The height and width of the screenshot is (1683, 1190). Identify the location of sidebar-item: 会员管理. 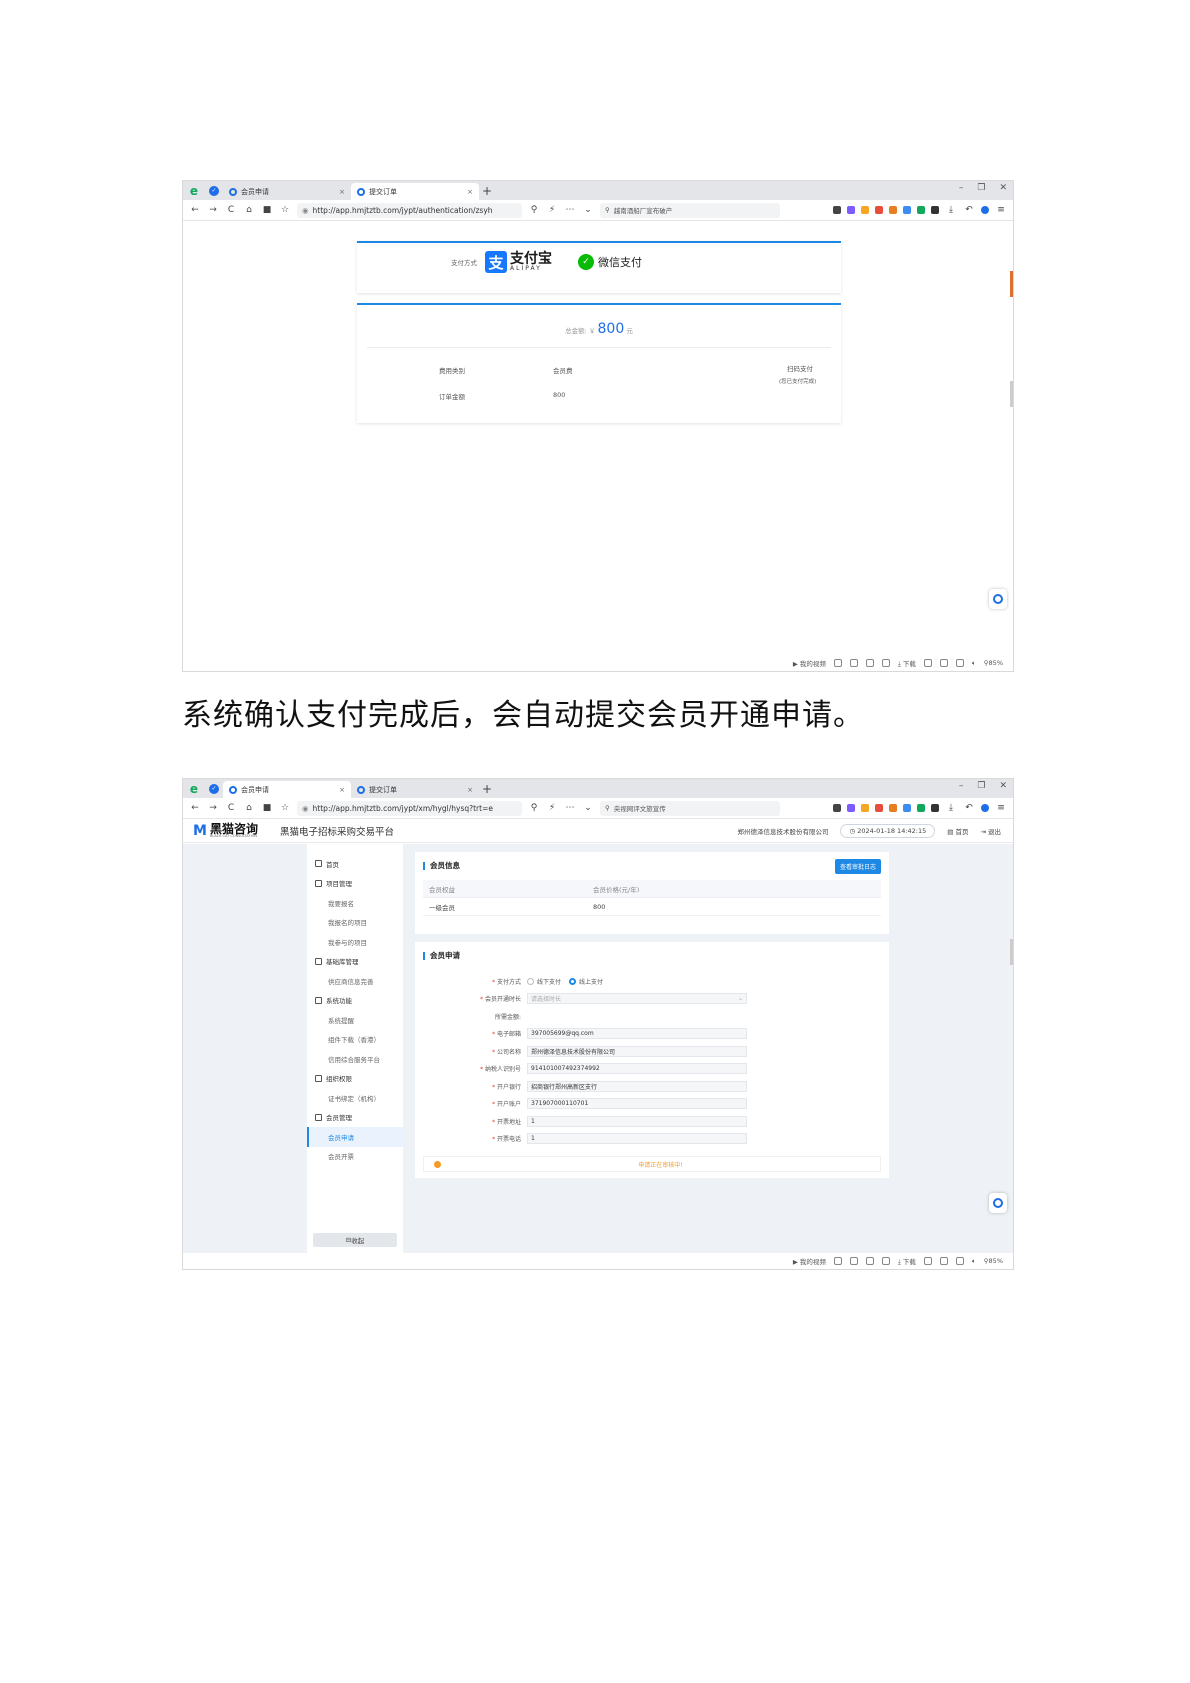
(355, 1118).